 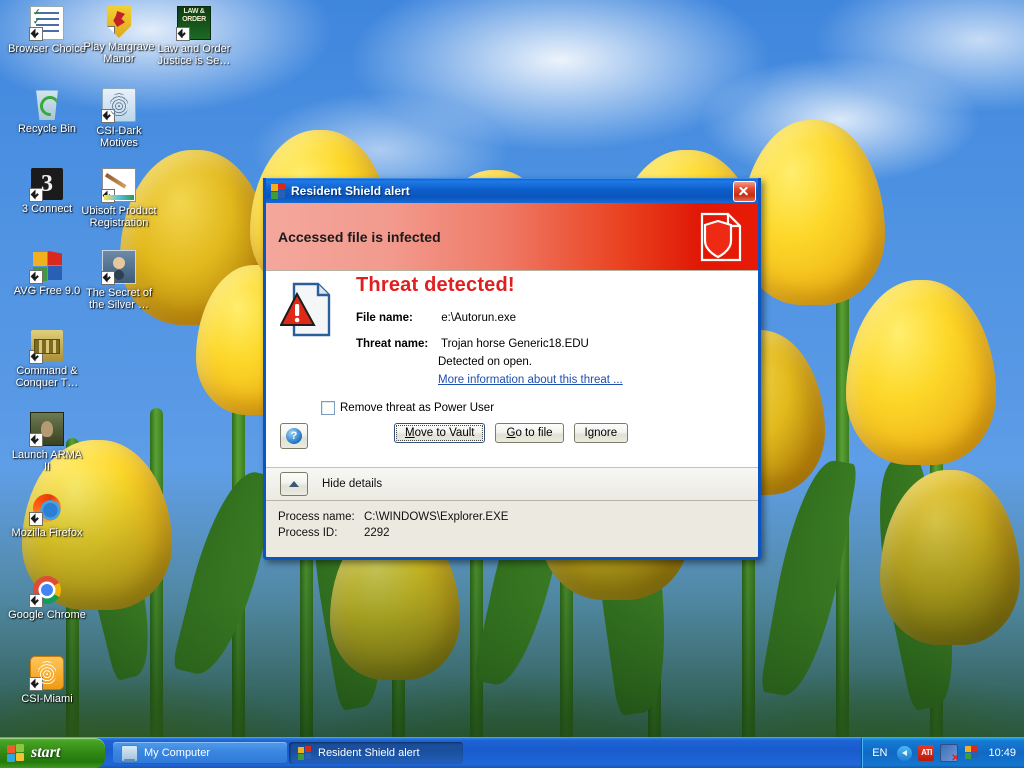 What do you see at coordinates (46, 752) in the screenshot?
I see `start-label: start` at bounding box center [46, 752].